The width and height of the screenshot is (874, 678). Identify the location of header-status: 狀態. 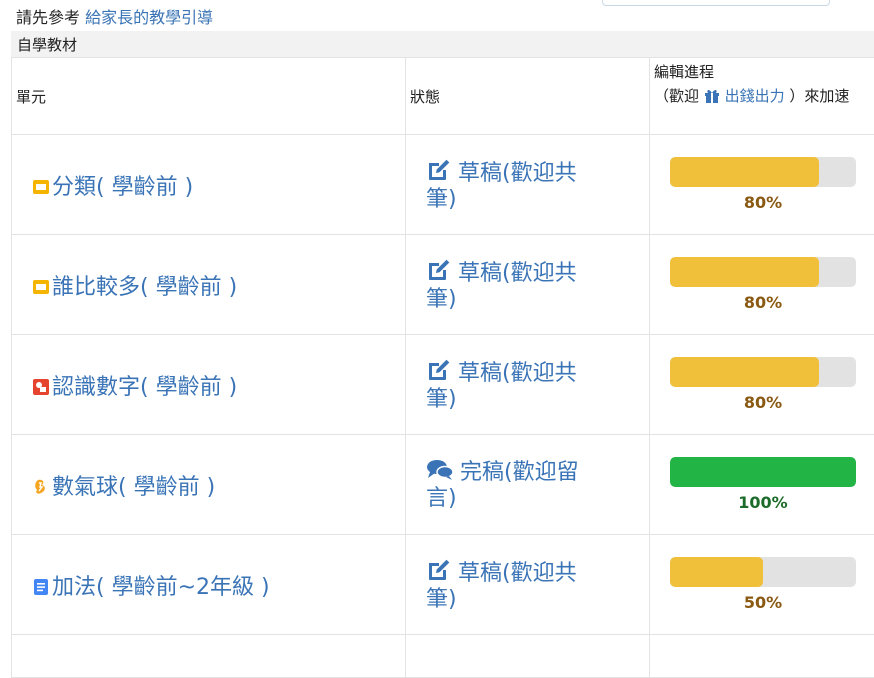
(528, 96).